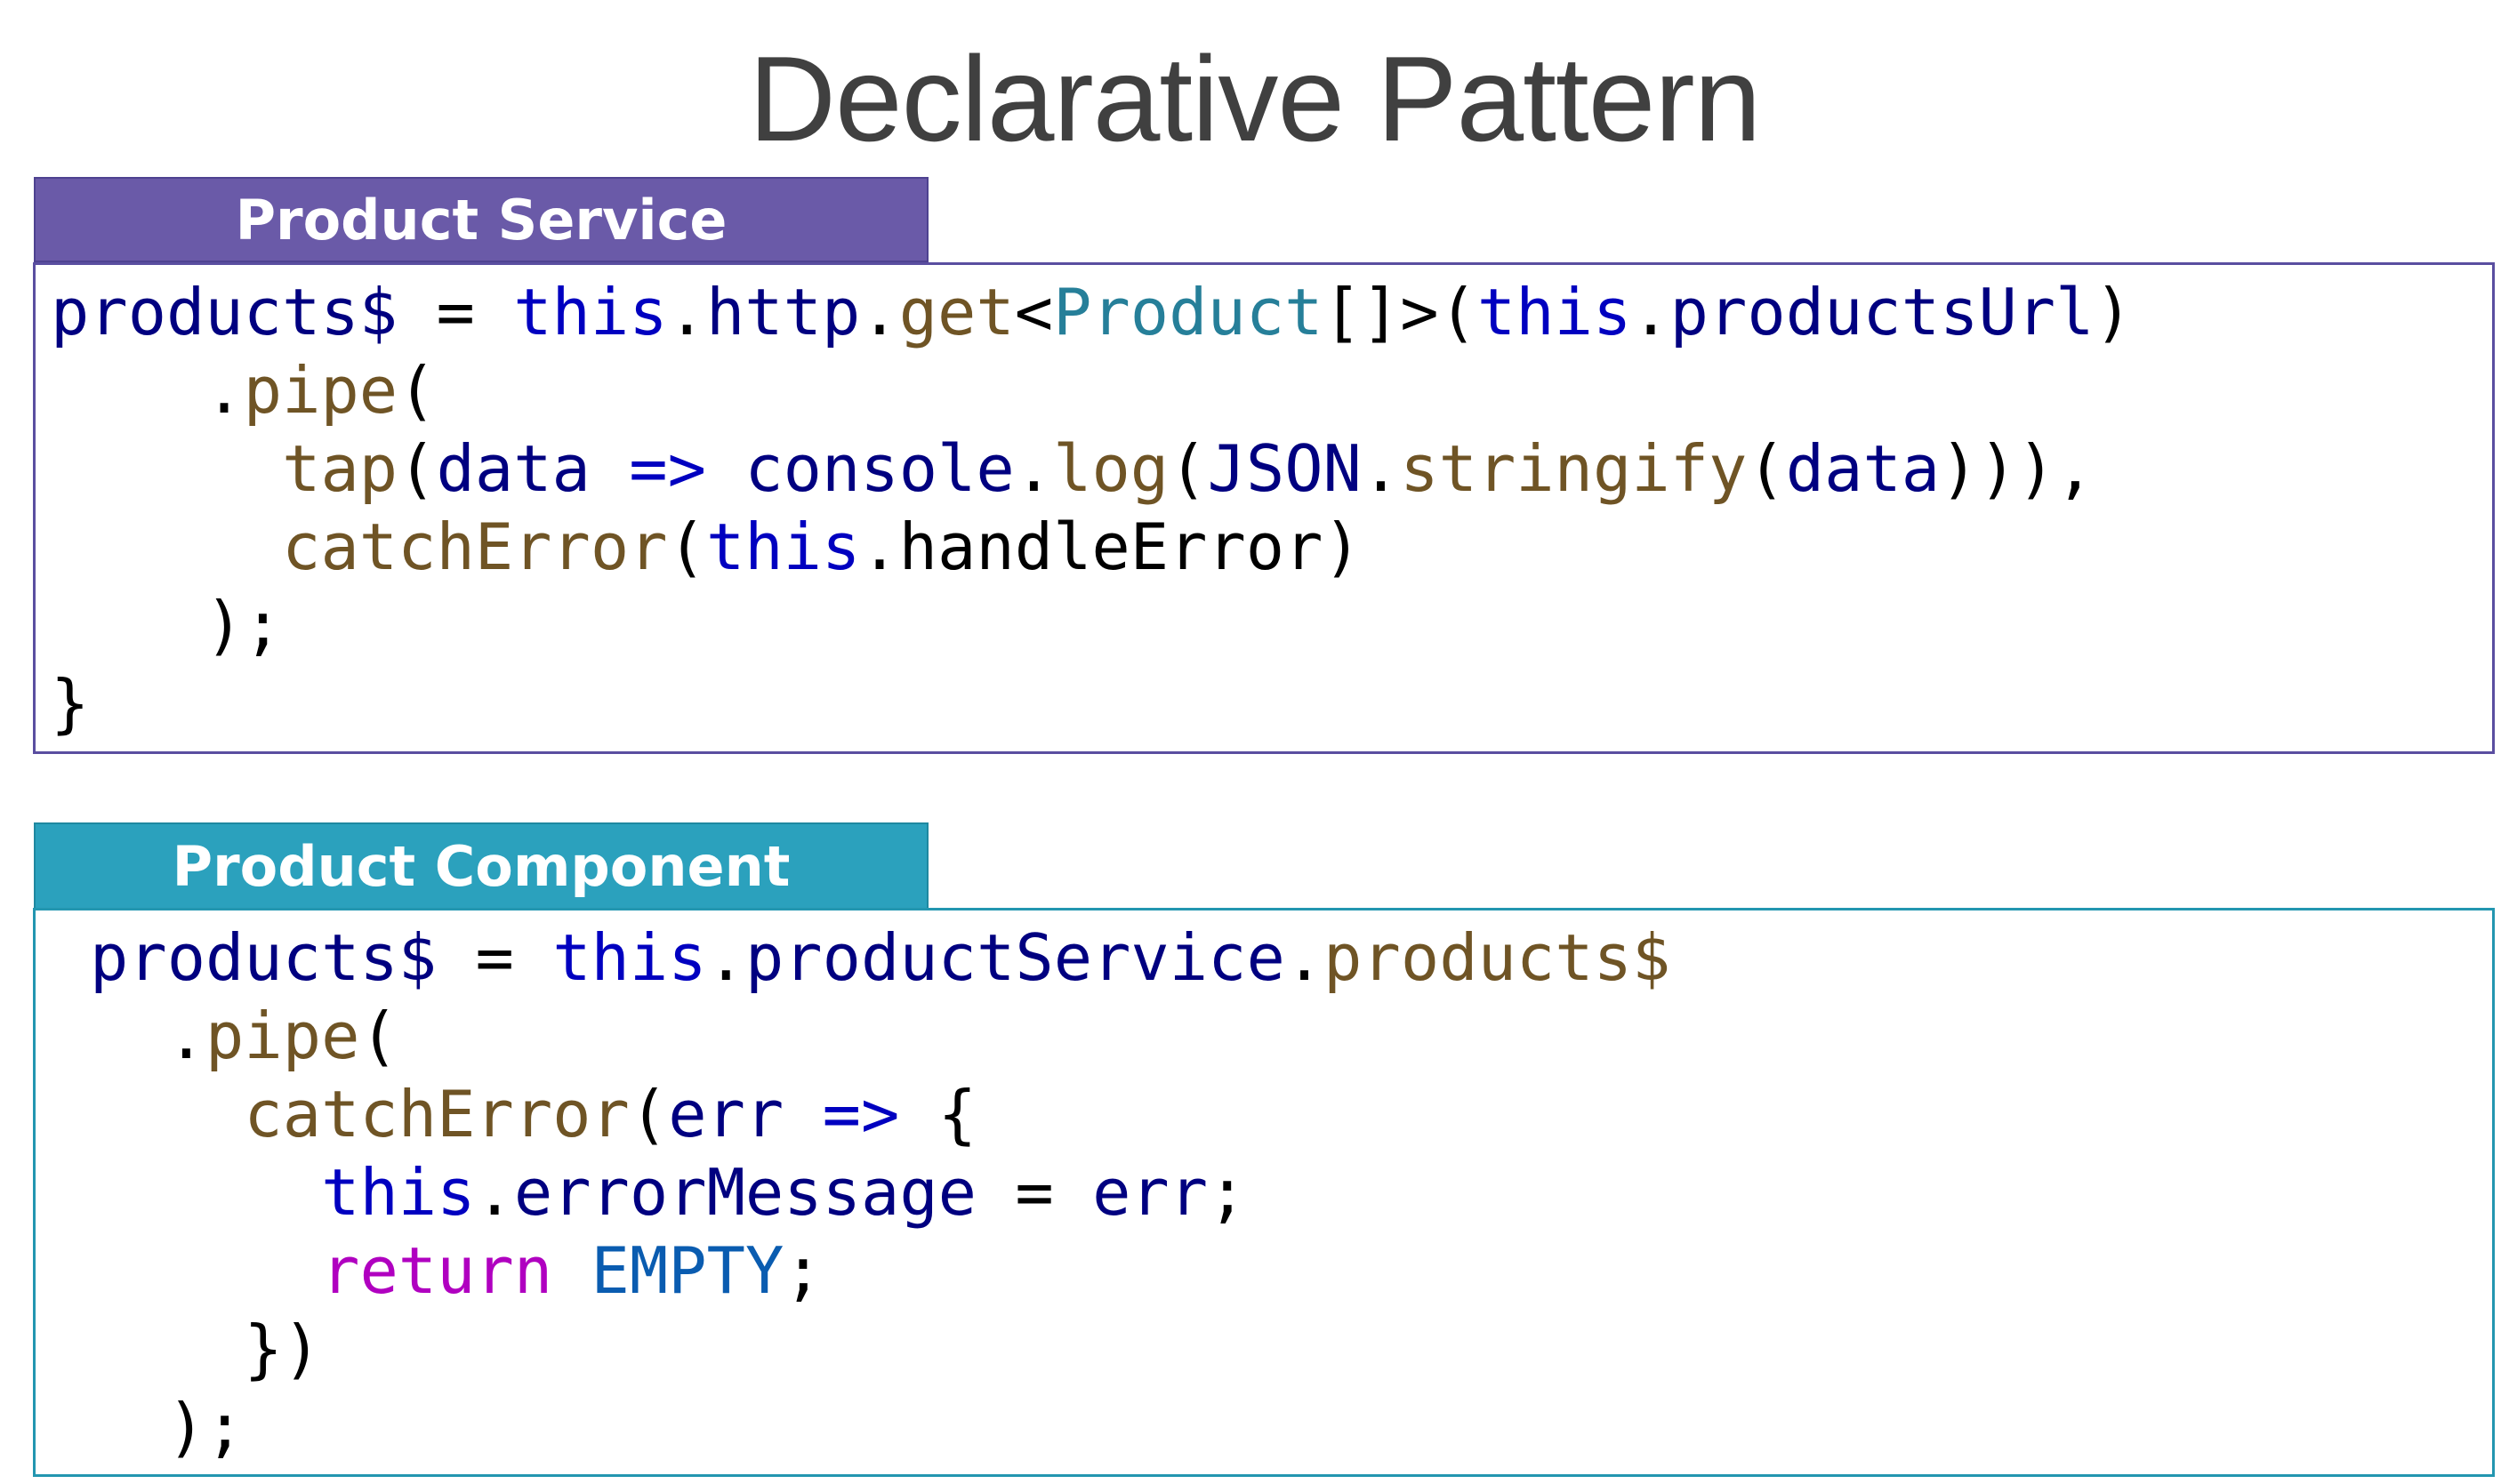 The width and height of the screenshot is (2509, 1484). What do you see at coordinates (1034, 312) in the screenshot?
I see `code-token: <` at bounding box center [1034, 312].